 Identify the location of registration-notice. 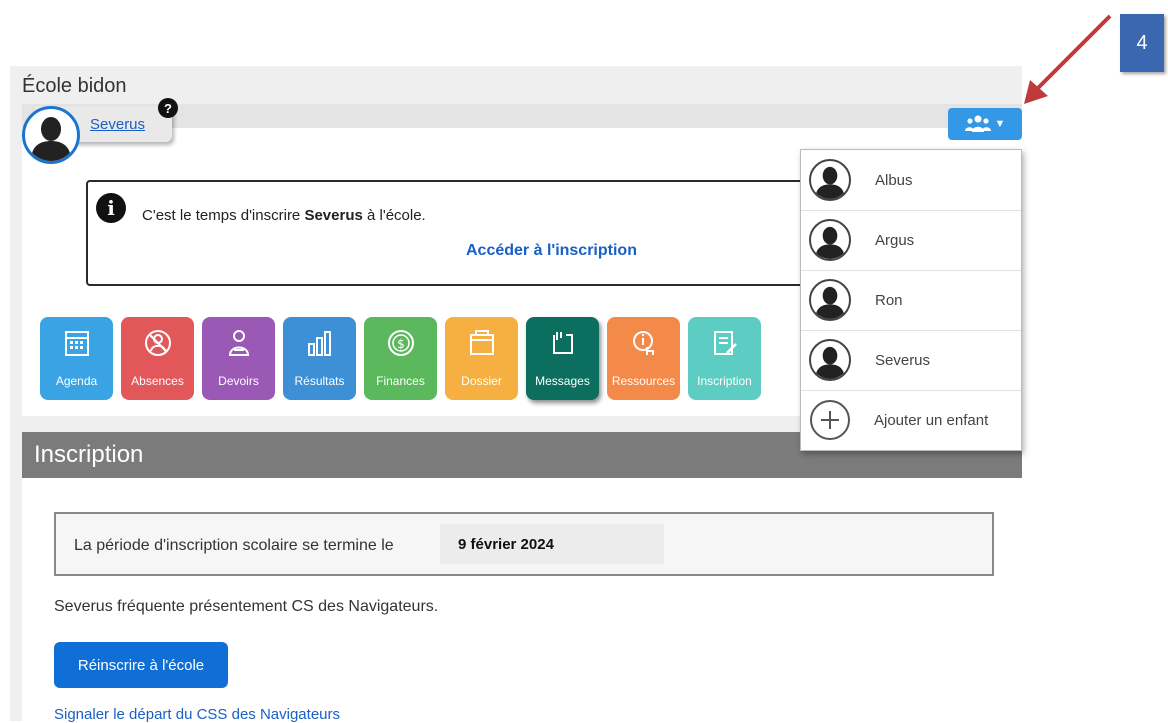
(446, 233).